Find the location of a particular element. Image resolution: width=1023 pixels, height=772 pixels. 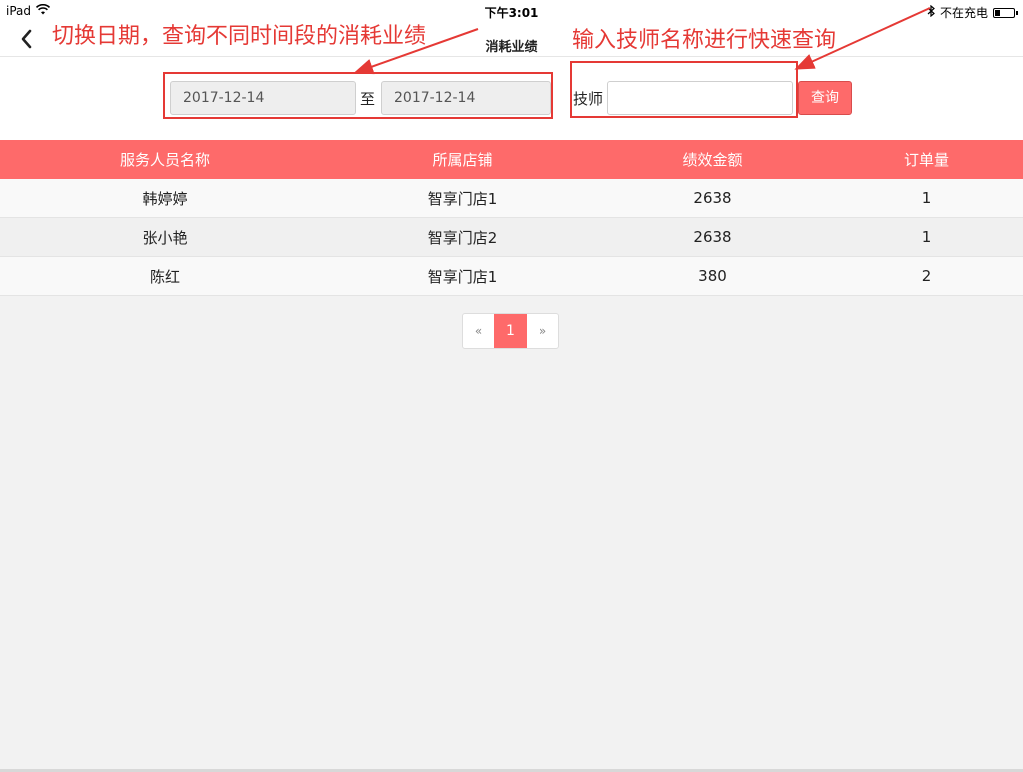

column-header-order-count: 订单量 is located at coordinates (926, 159).